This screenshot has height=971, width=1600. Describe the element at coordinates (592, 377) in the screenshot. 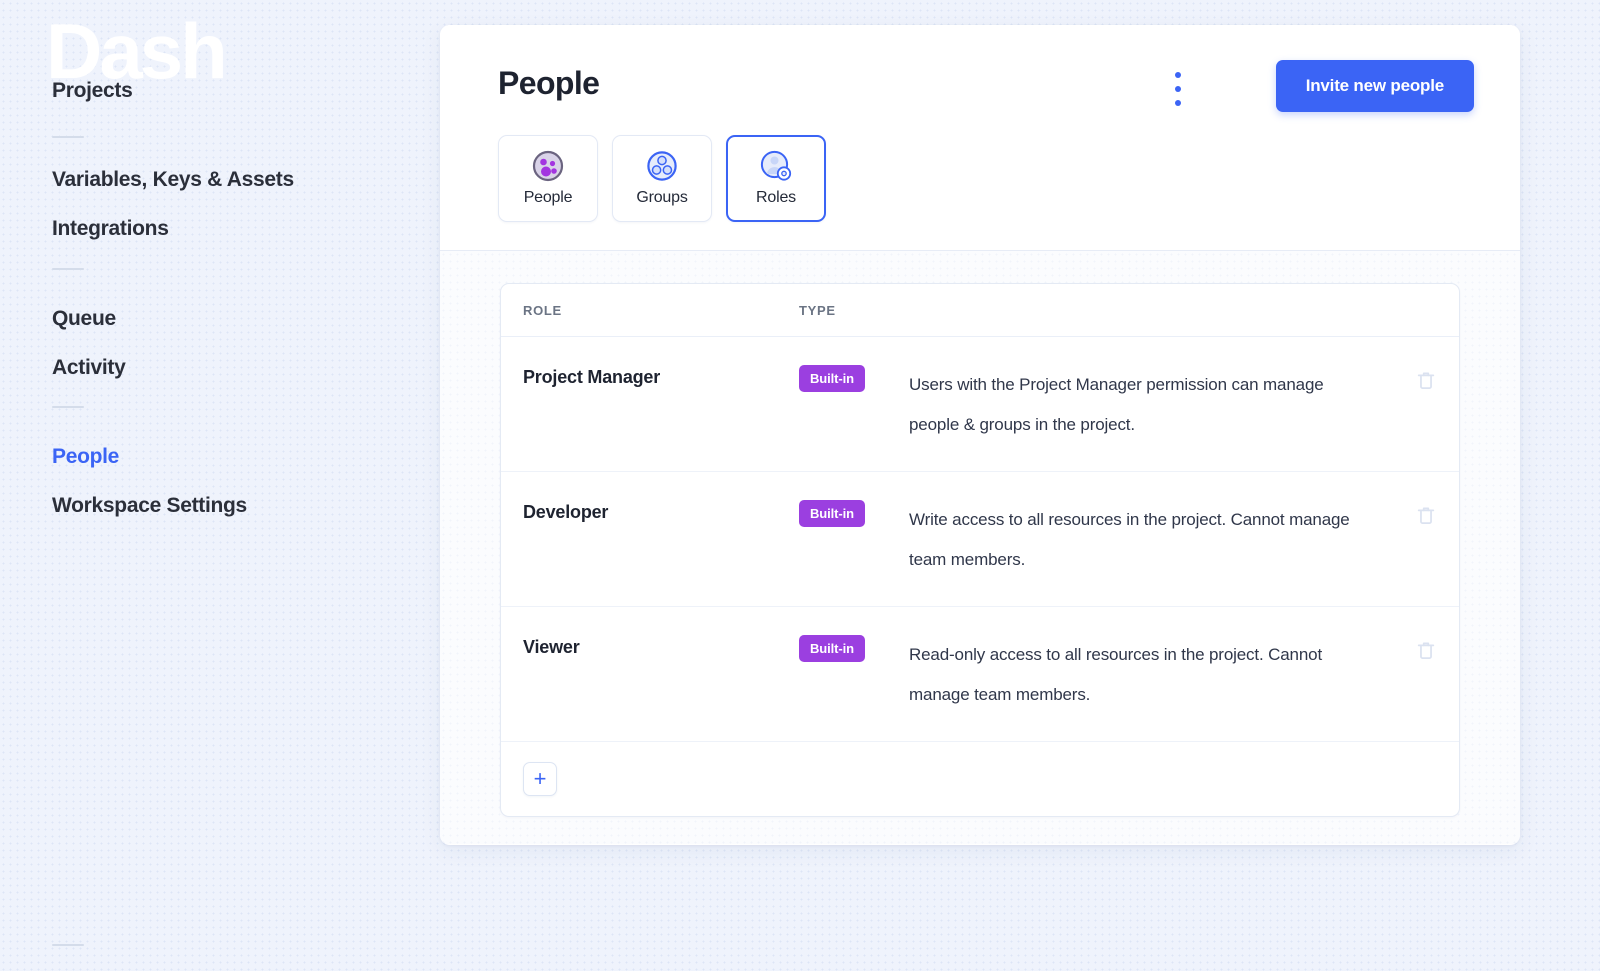

I see `role-name: Project Manager` at that location.